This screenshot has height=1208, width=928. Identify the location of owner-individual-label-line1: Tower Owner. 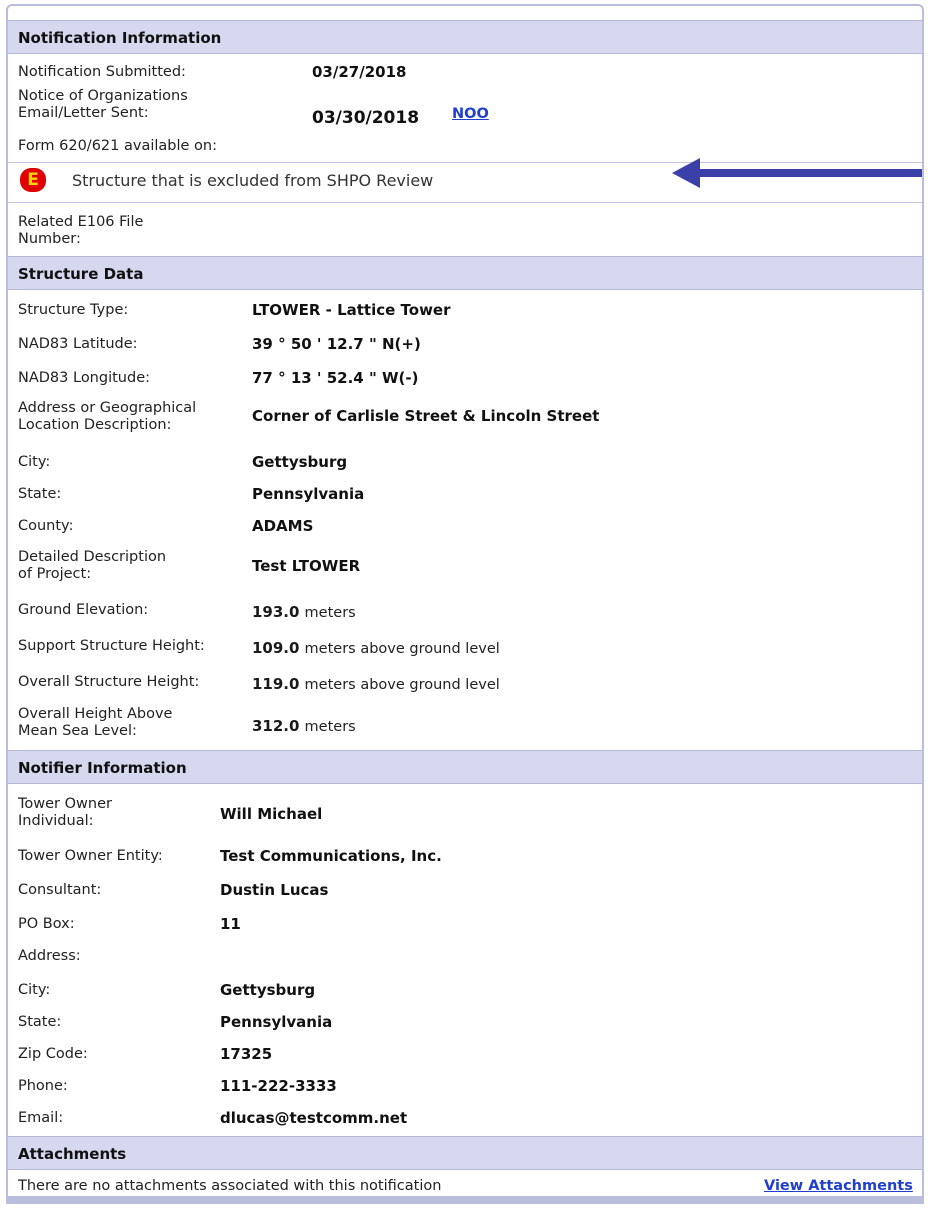
(65, 804).